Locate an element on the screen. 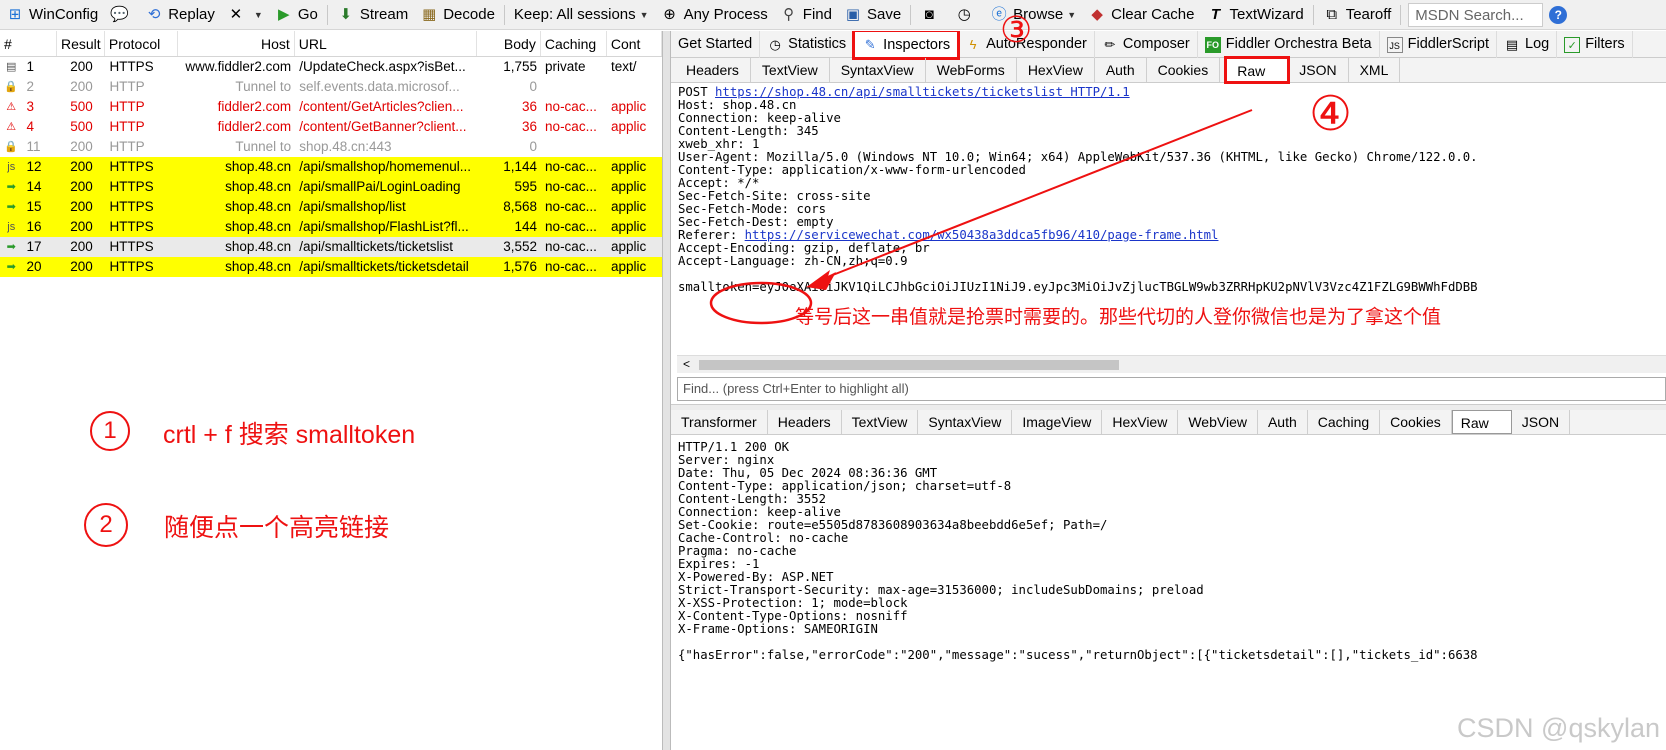 Image resolution: width=1666 pixels, height=750 pixels. column-header-result: Result is located at coordinates (81, 43).